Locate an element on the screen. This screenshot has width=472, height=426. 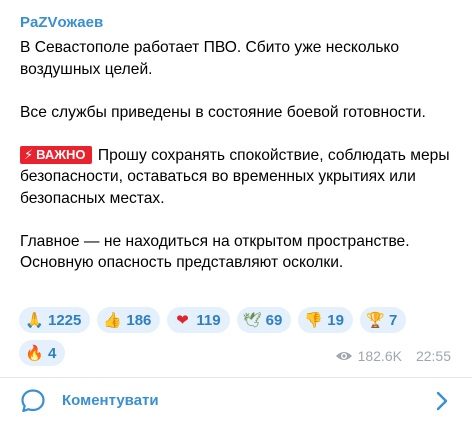
reaction-thumbs-up: 👍 186 is located at coordinates (129, 320).